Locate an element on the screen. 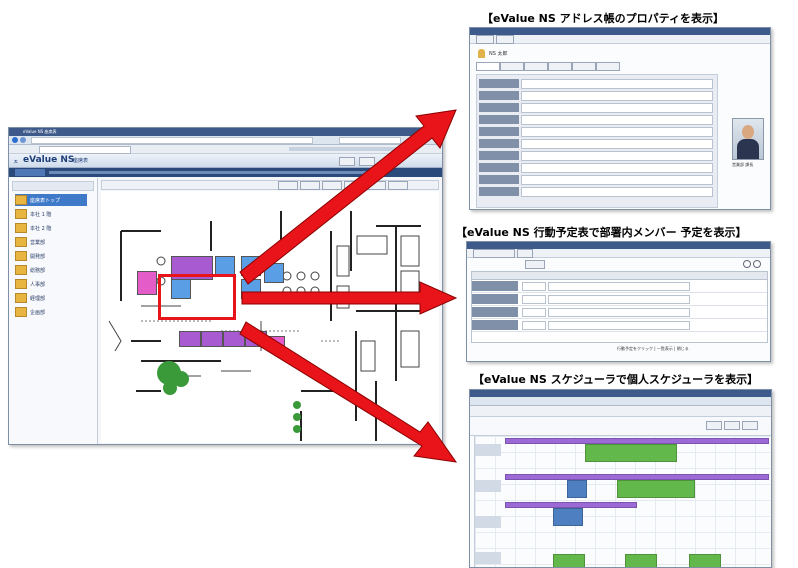  refresh-icon is located at coordinates (747, 264).